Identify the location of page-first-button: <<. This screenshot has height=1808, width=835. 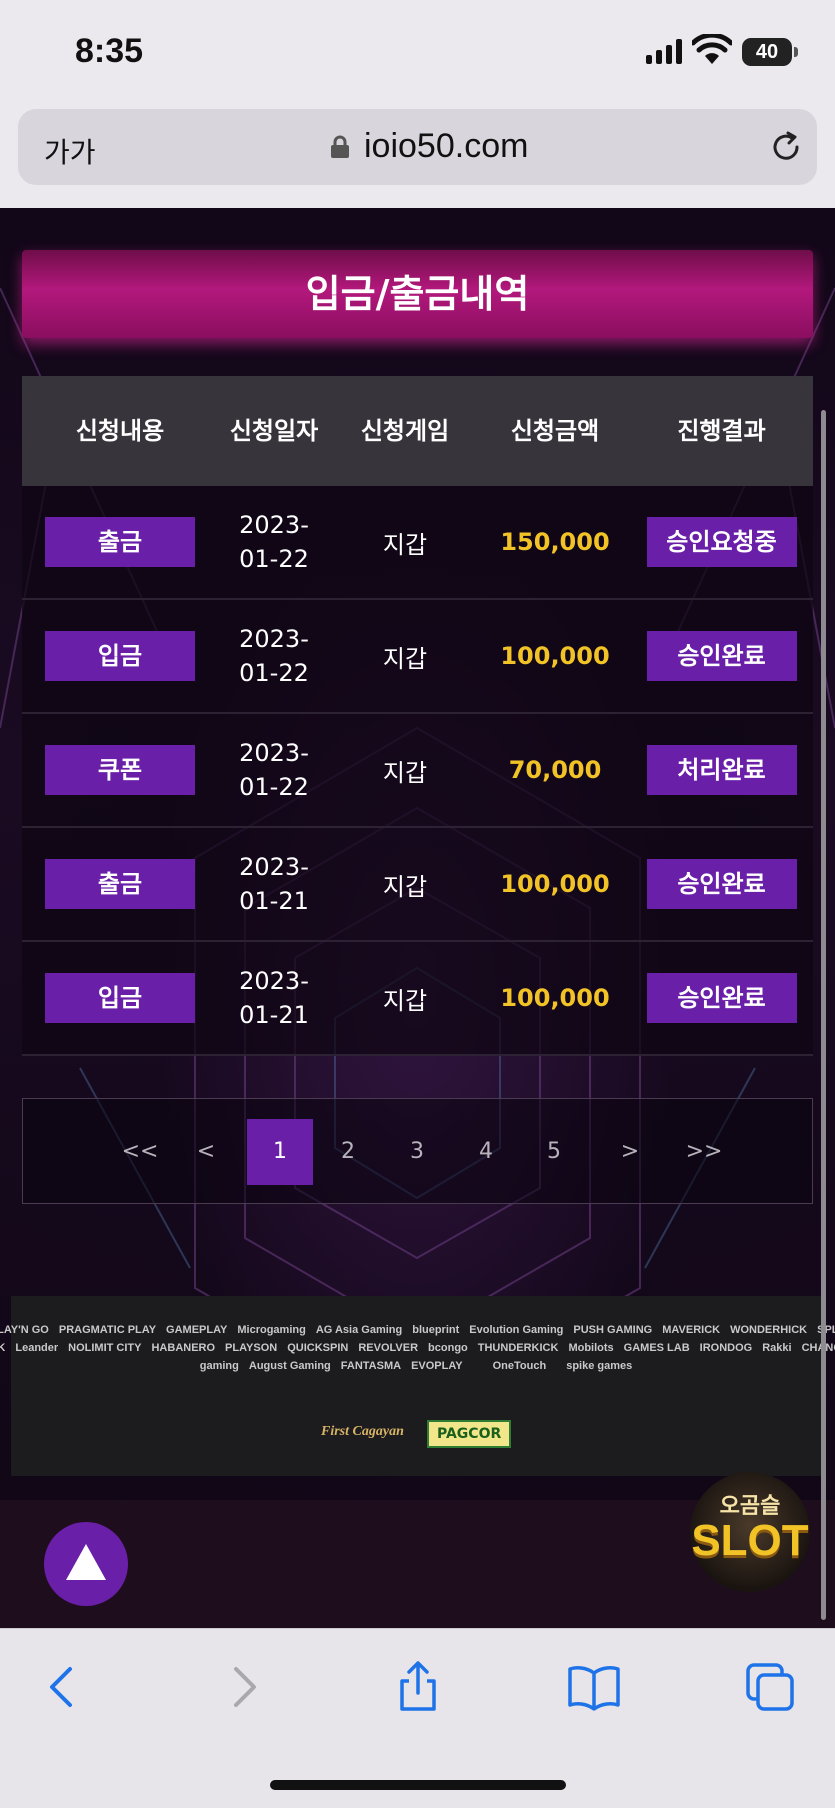
(140, 1152).